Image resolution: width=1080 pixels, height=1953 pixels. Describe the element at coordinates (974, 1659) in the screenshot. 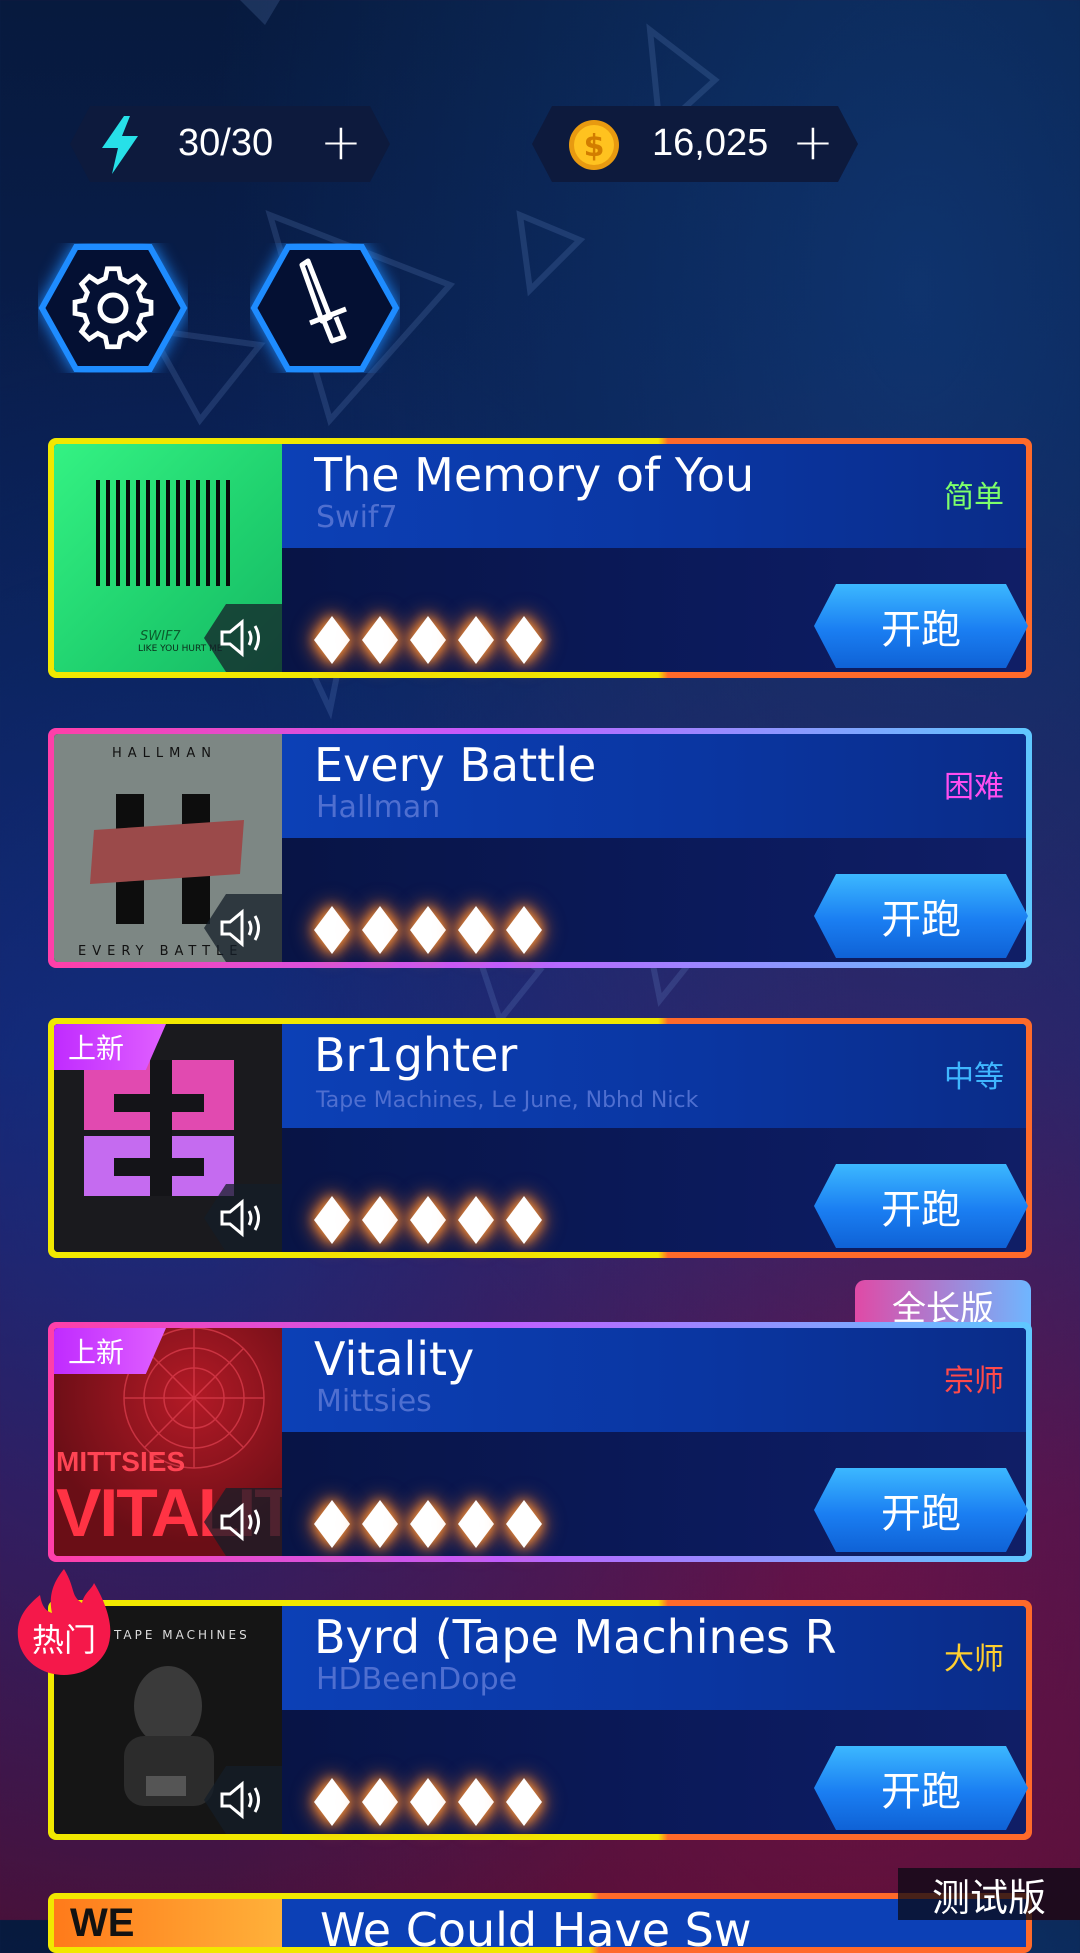

I see `difficulty-label: 大师` at that location.